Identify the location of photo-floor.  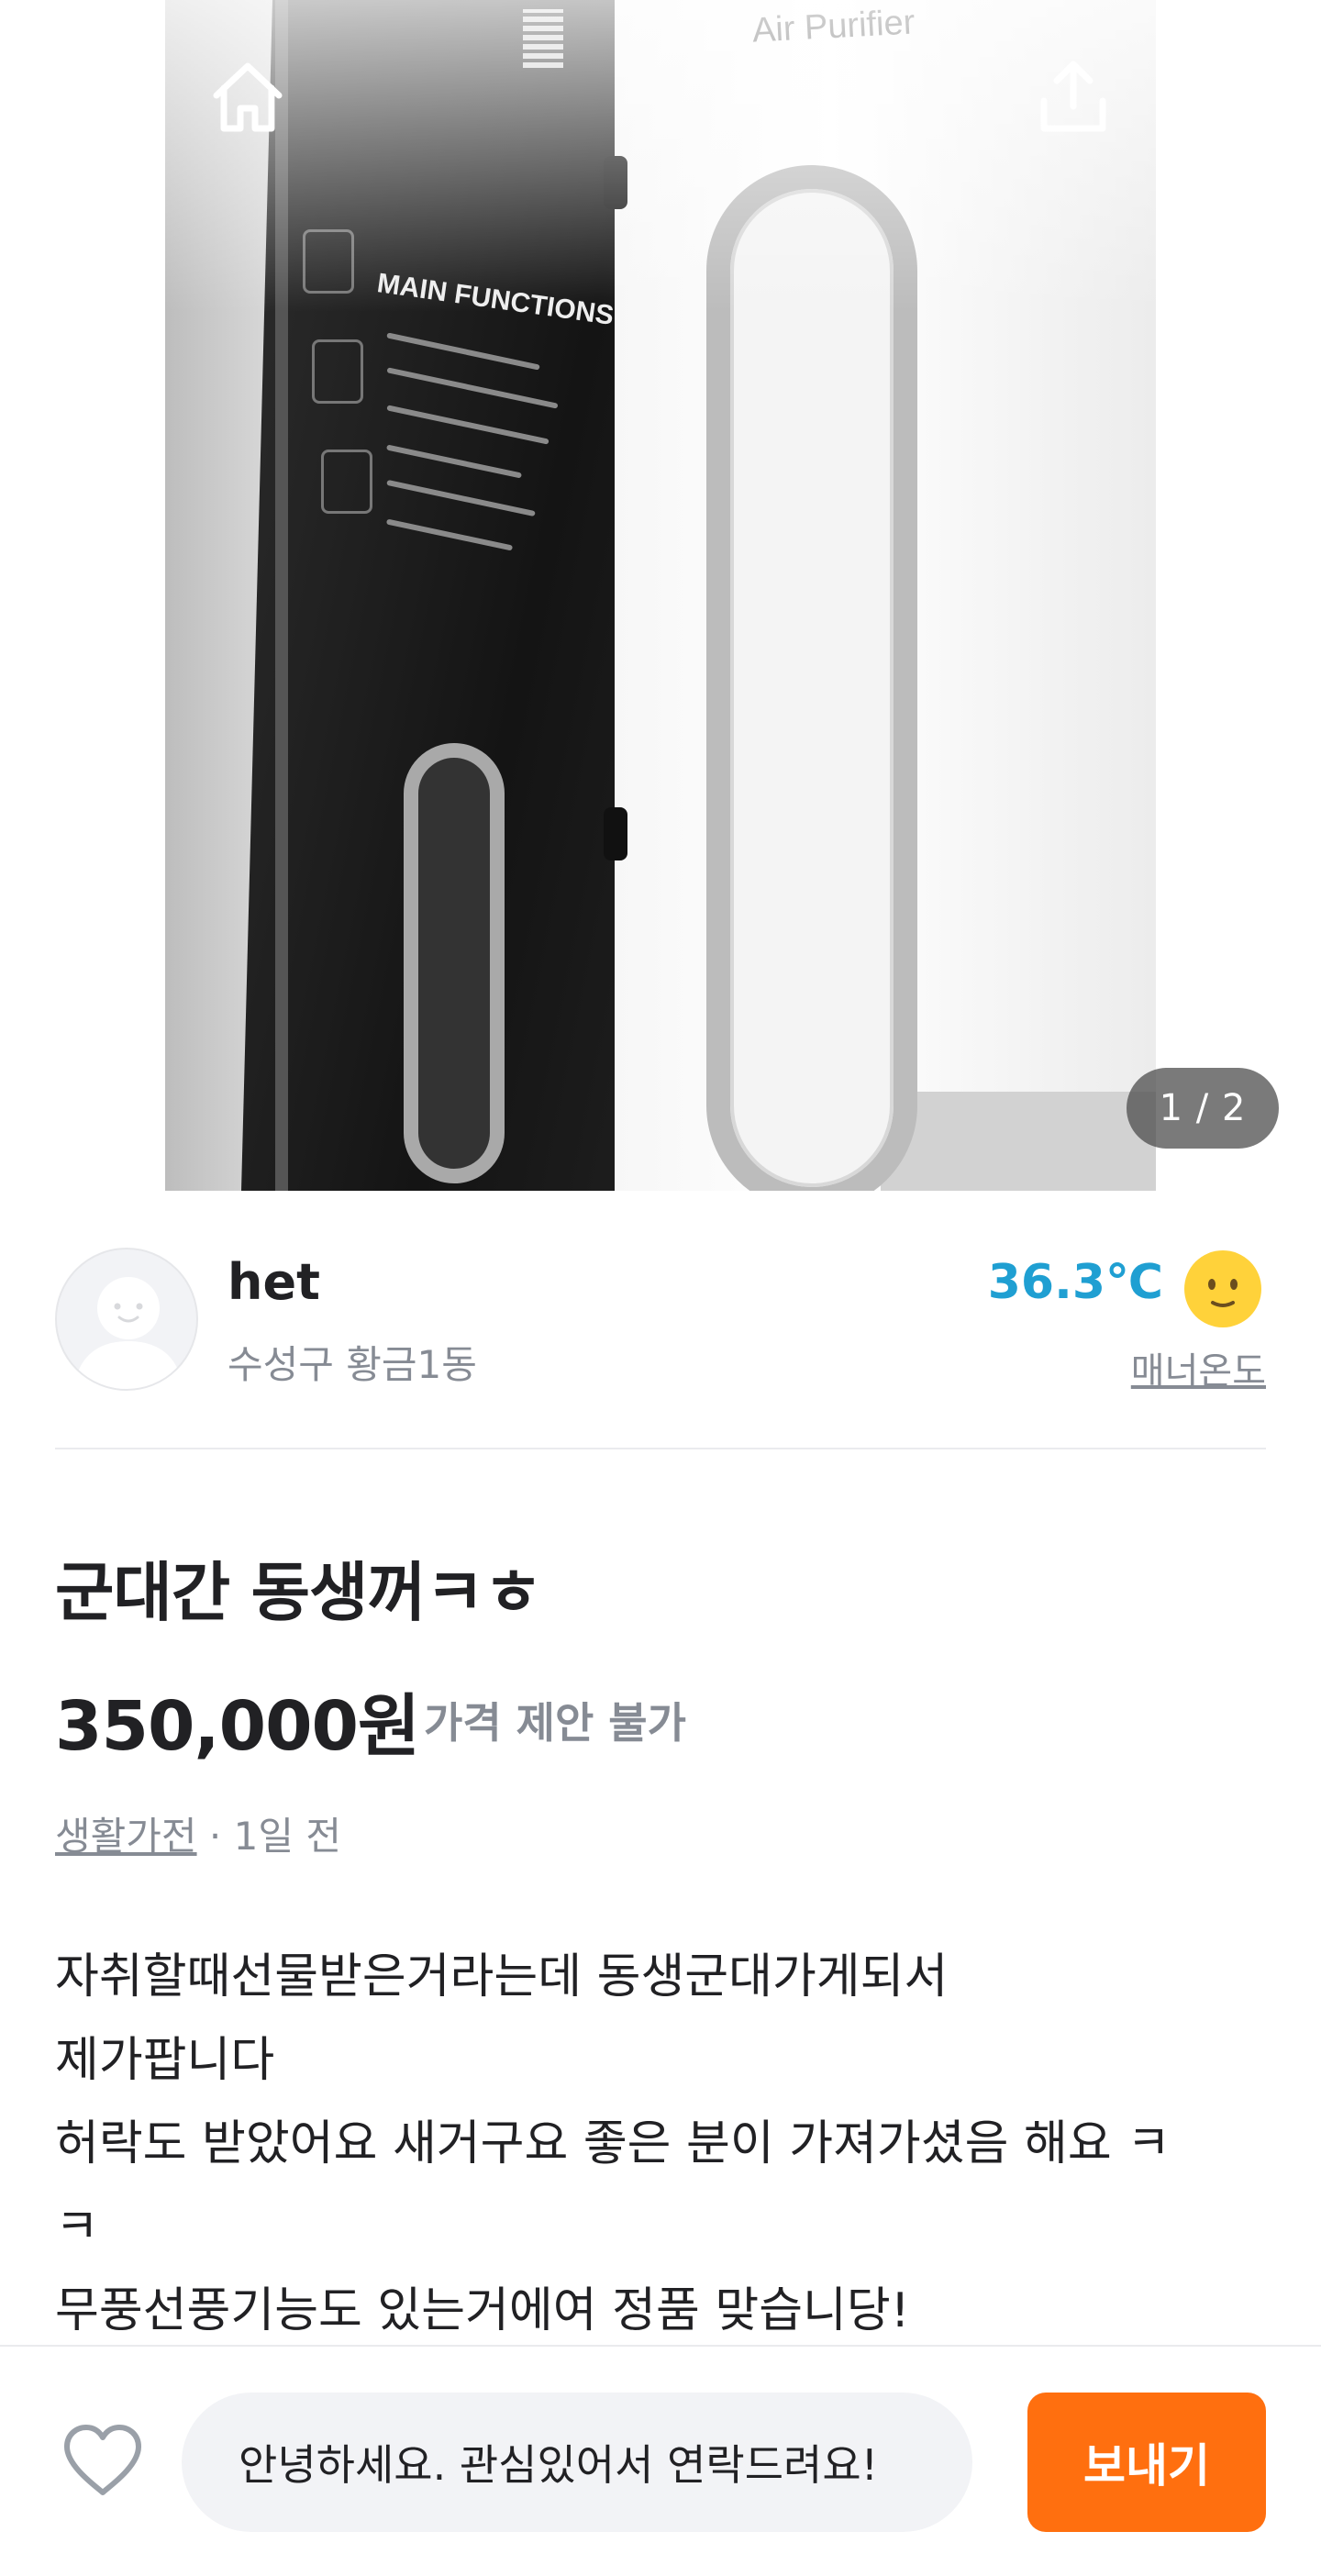
(1018, 1141).